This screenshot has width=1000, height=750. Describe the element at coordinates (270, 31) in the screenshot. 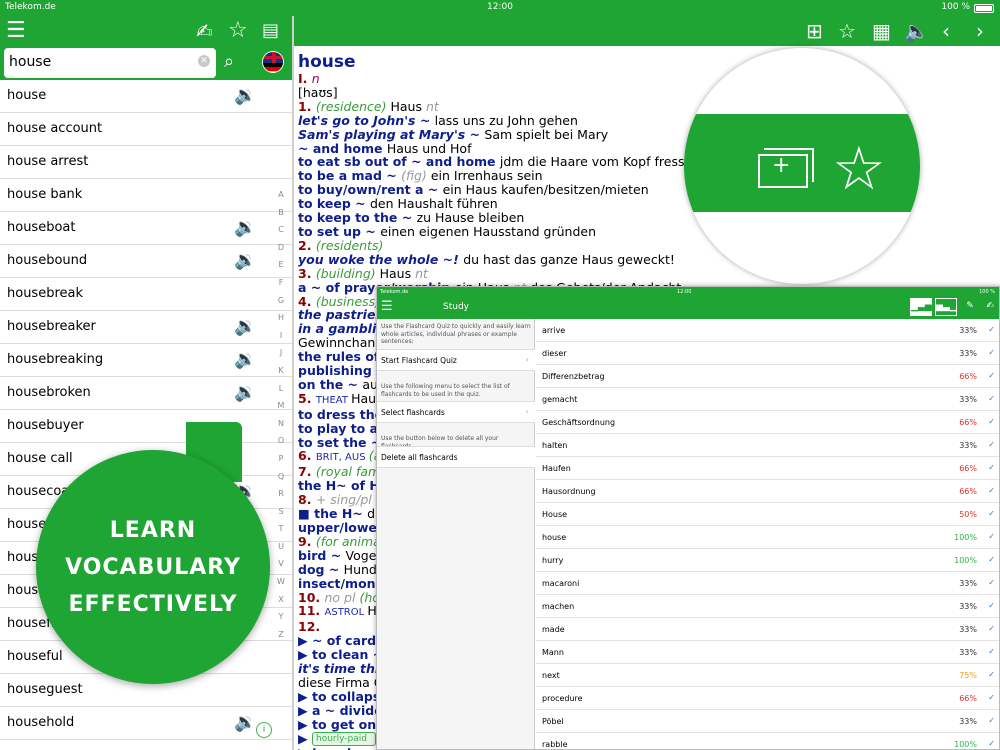

I see `flashcards-icon: ▤` at that location.